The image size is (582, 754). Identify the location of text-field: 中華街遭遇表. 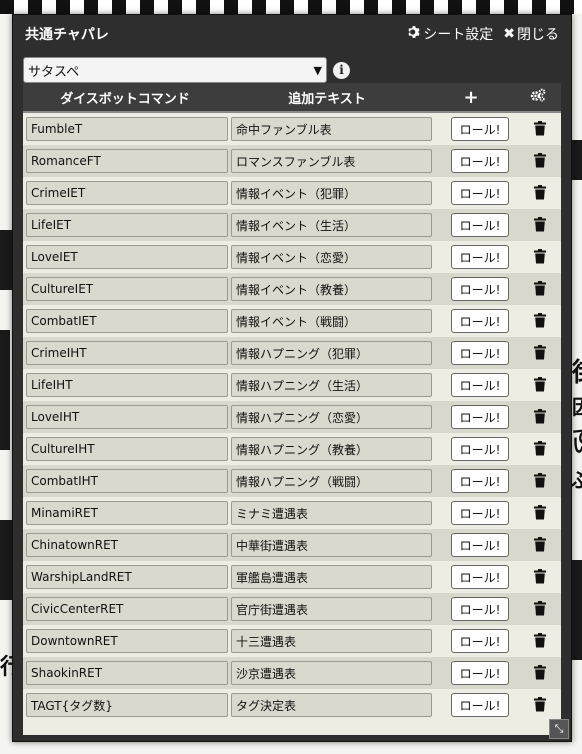
(331, 545).